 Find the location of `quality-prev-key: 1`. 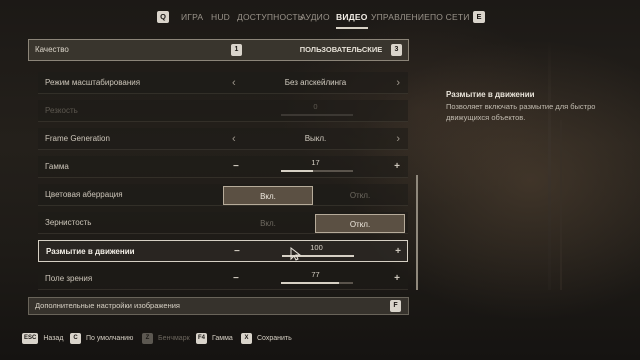

quality-prev-key: 1 is located at coordinates (236, 50).